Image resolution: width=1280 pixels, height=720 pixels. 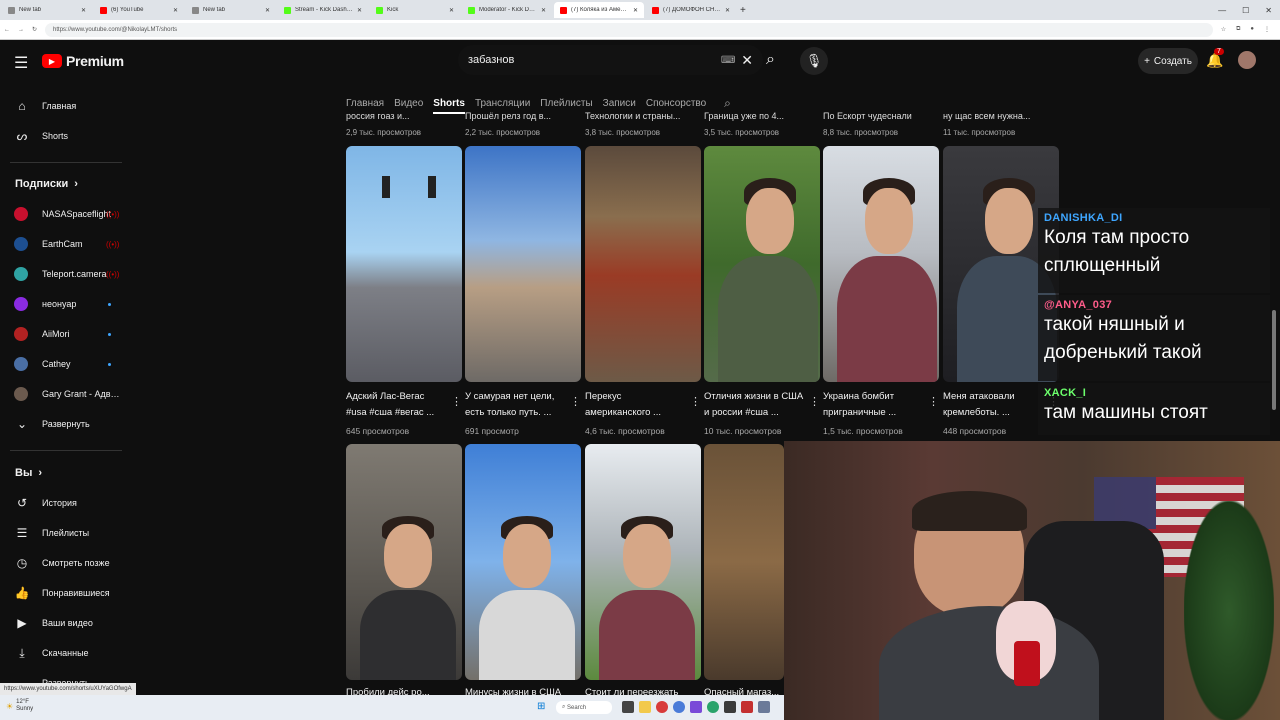 What do you see at coordinates (1238, 29) in the screenshot?
I see `extensions-icon: ⧉` at bounding box center [1238, 29].